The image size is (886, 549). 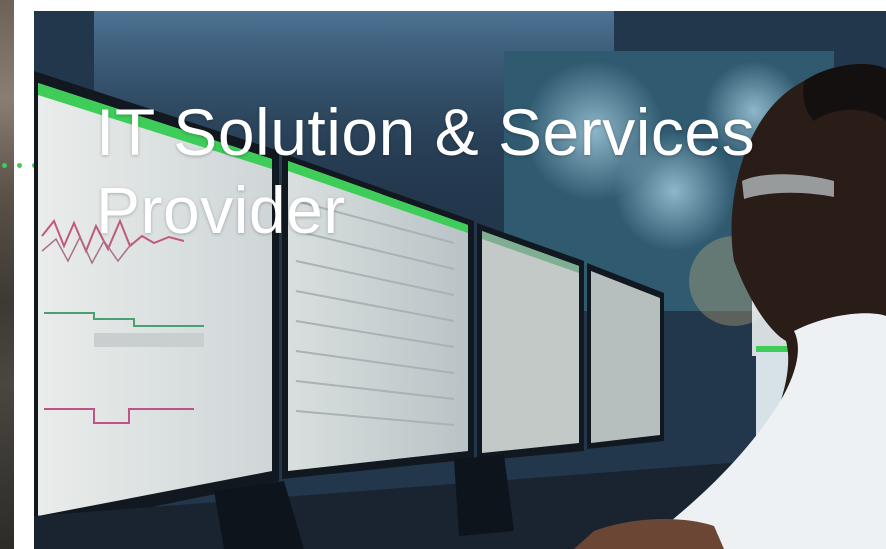 What do you see at coordinates (426, 132) in the screenshot?
I see `hero-title-line1: IT Solution & Services` at bounding box center [426, 132].